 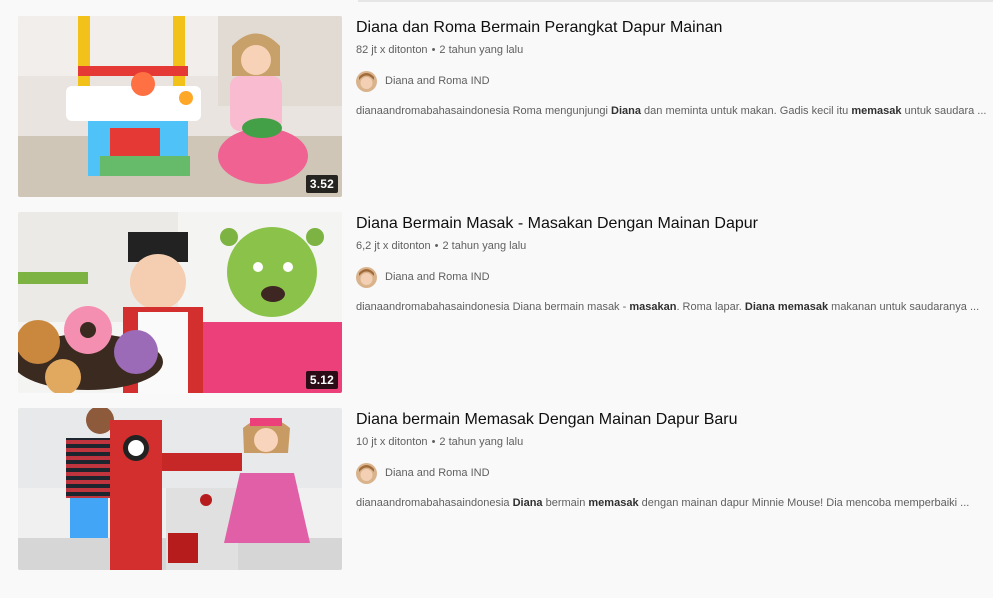 What do you see at coordinates (392, 50) in the screenshot?
I see `view-count: 82 jt x ditonton` at bounding box center [392, 50].